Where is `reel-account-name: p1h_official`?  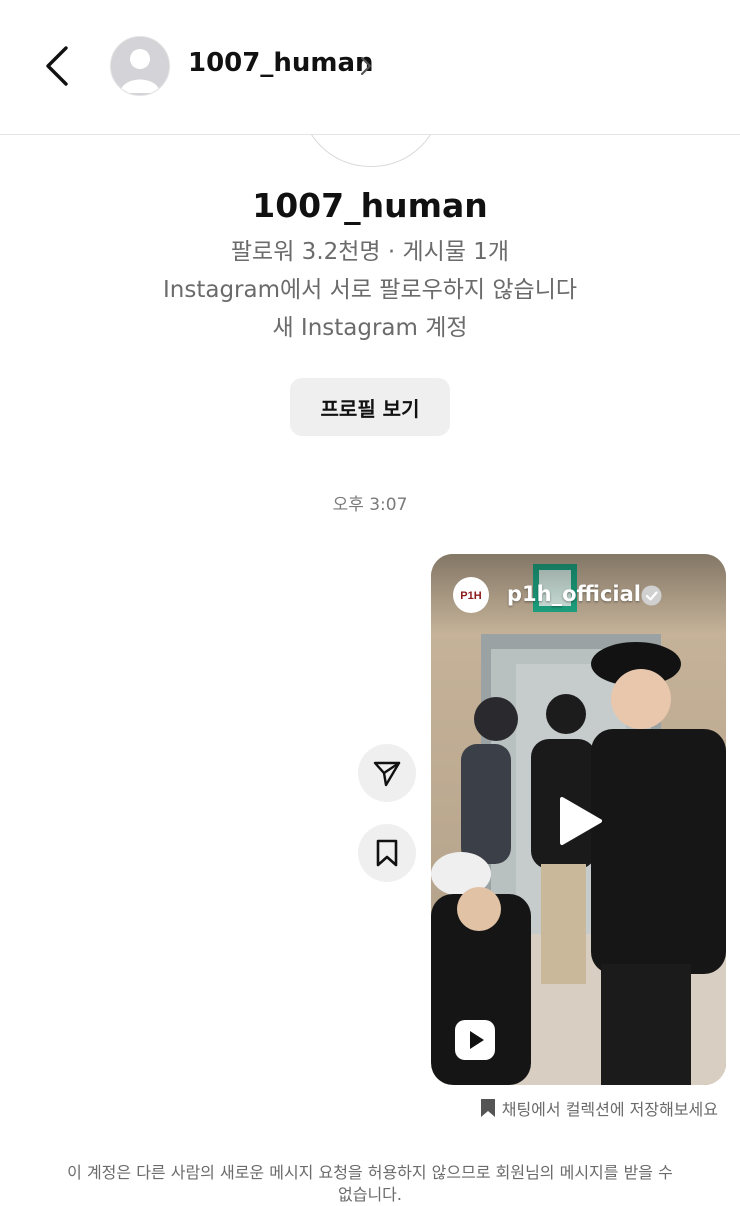
reel-account-name: p1h_official is located at coordinates (574, 594).